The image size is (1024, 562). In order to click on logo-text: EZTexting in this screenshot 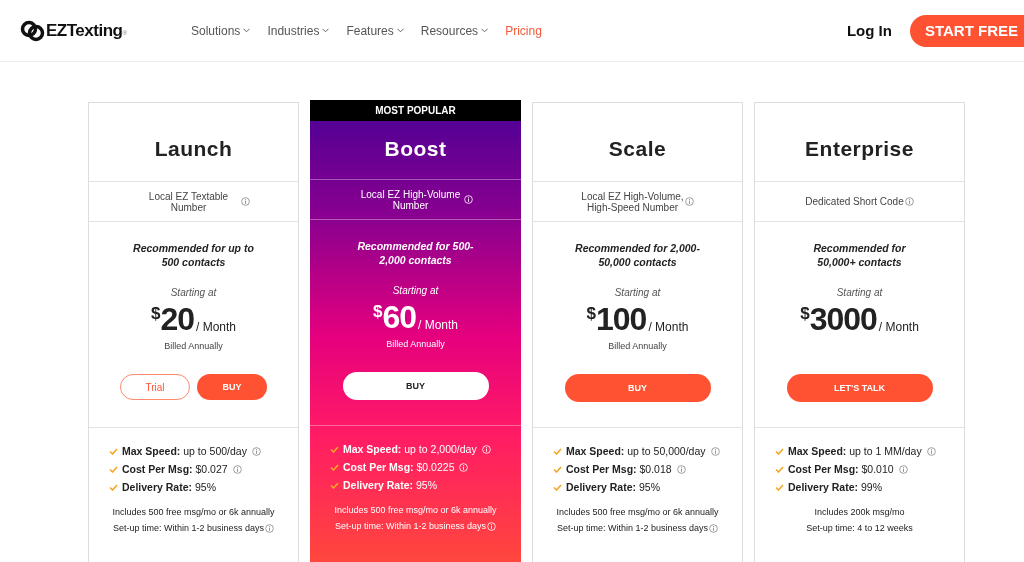, I will do `click(84, 30)`.